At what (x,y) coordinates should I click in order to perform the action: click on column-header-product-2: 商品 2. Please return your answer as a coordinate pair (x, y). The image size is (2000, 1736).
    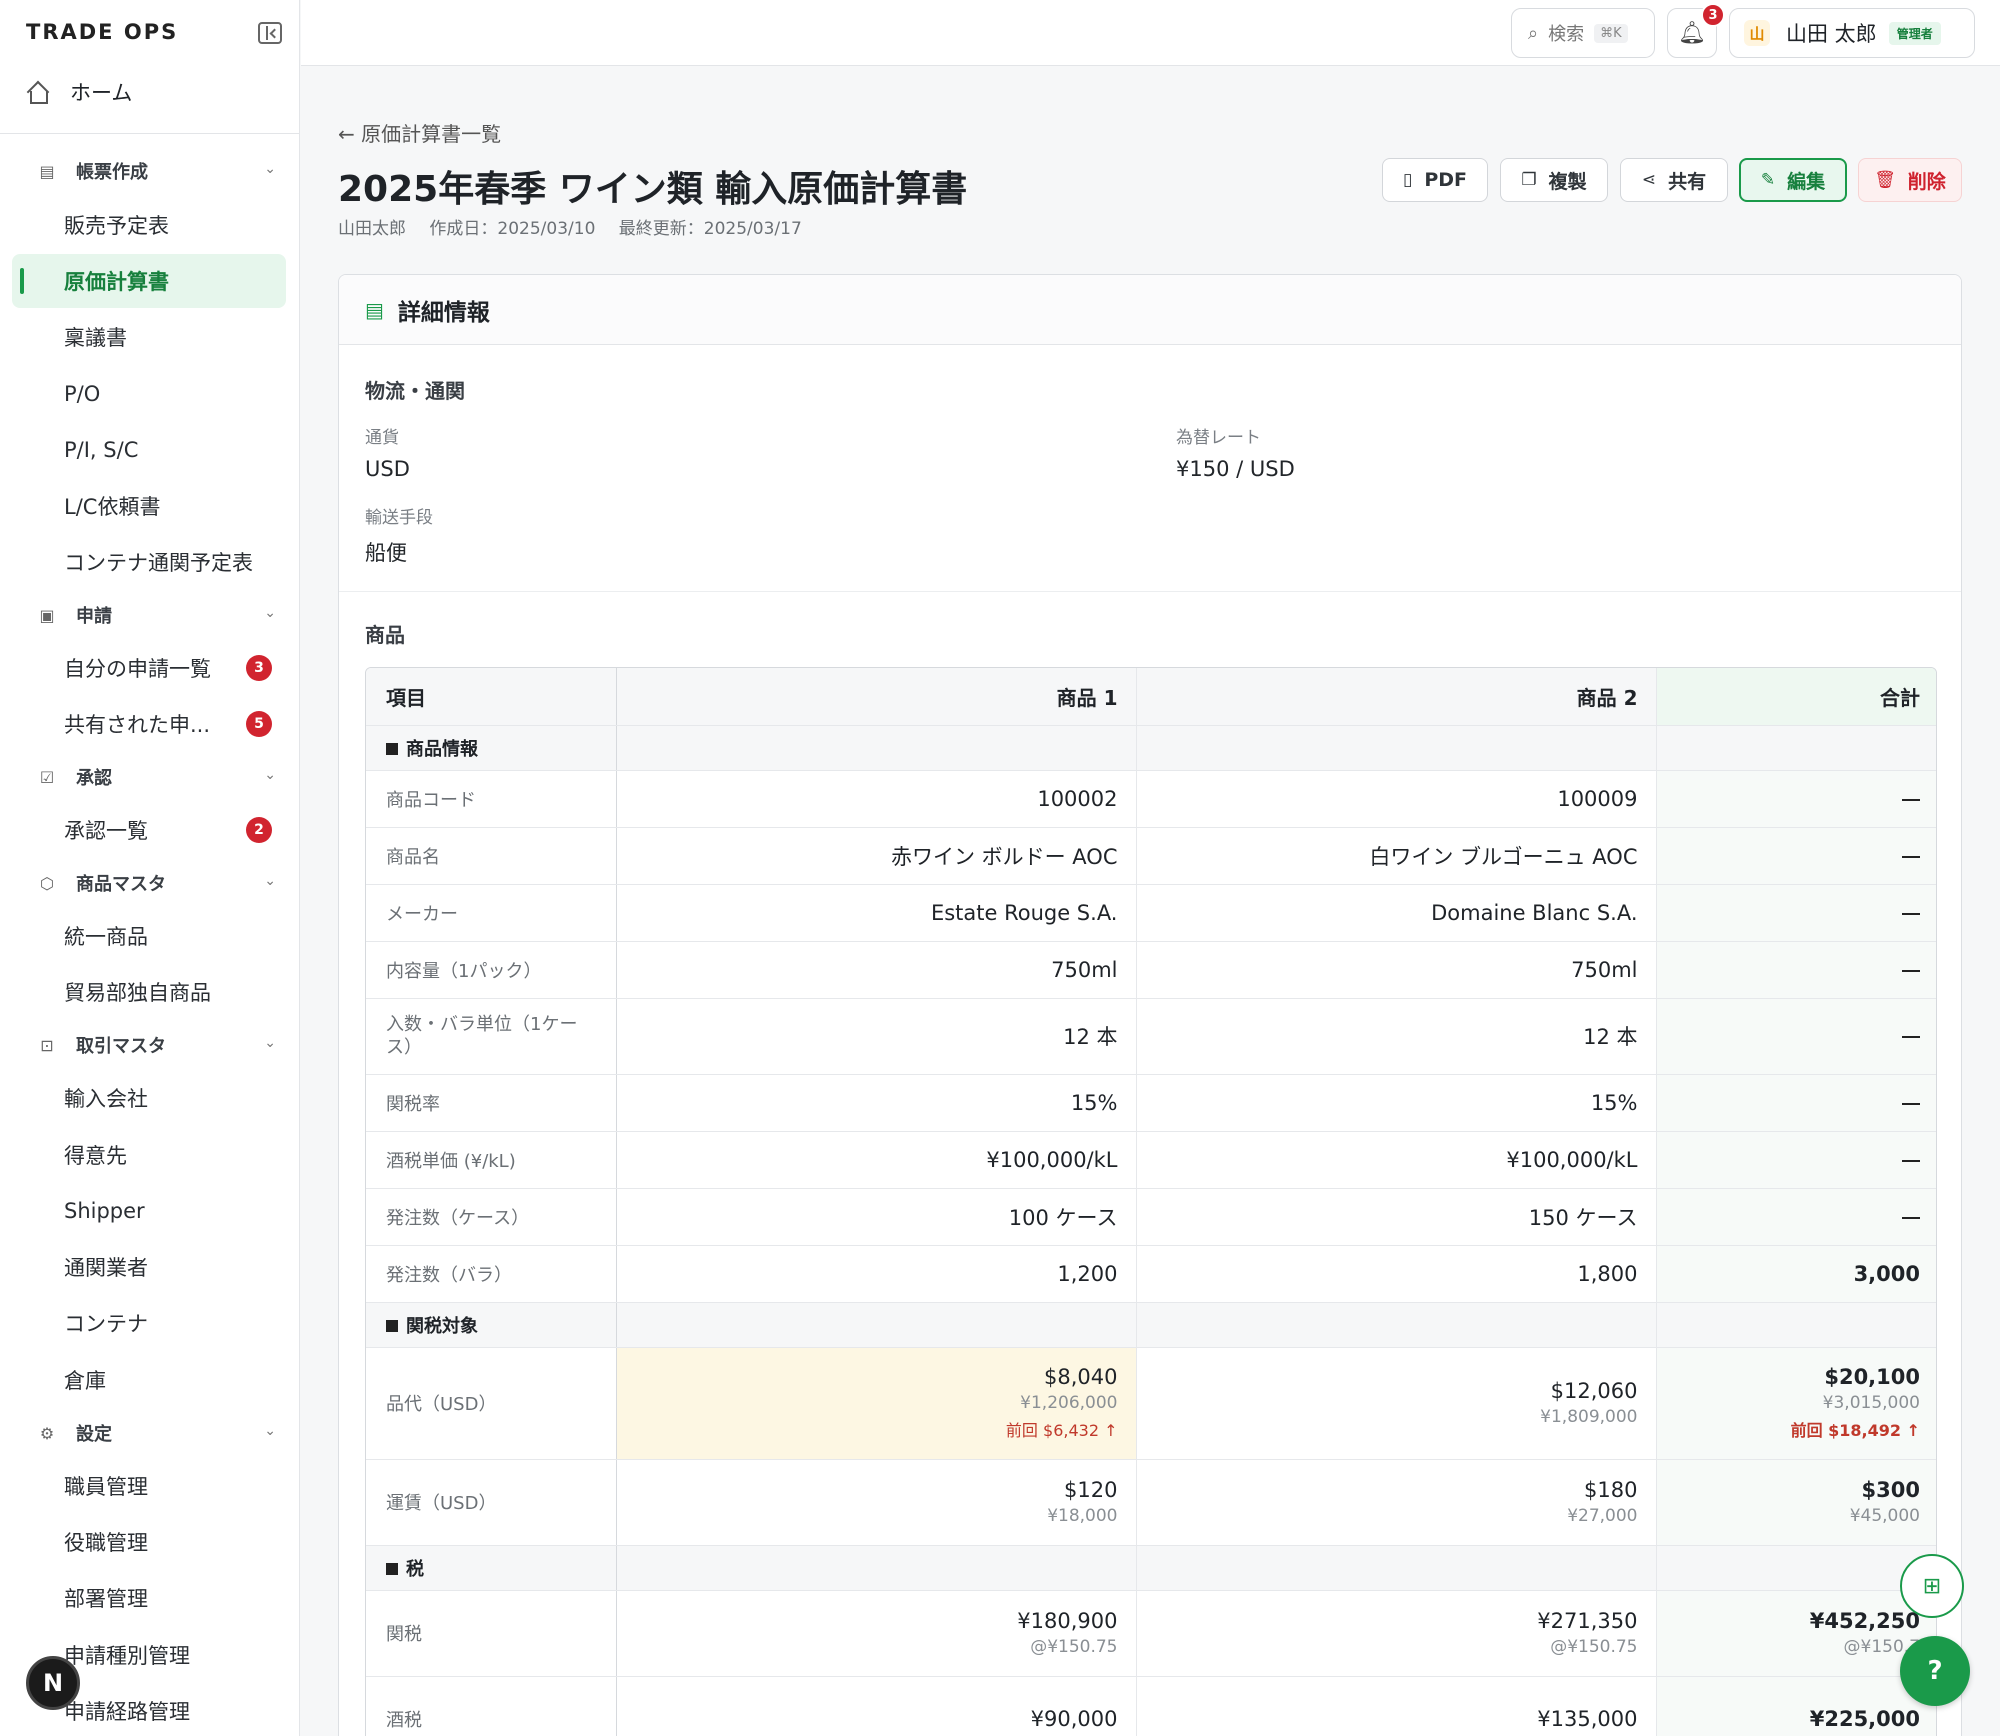
    Looking at the image, I should click on (1396, 697).